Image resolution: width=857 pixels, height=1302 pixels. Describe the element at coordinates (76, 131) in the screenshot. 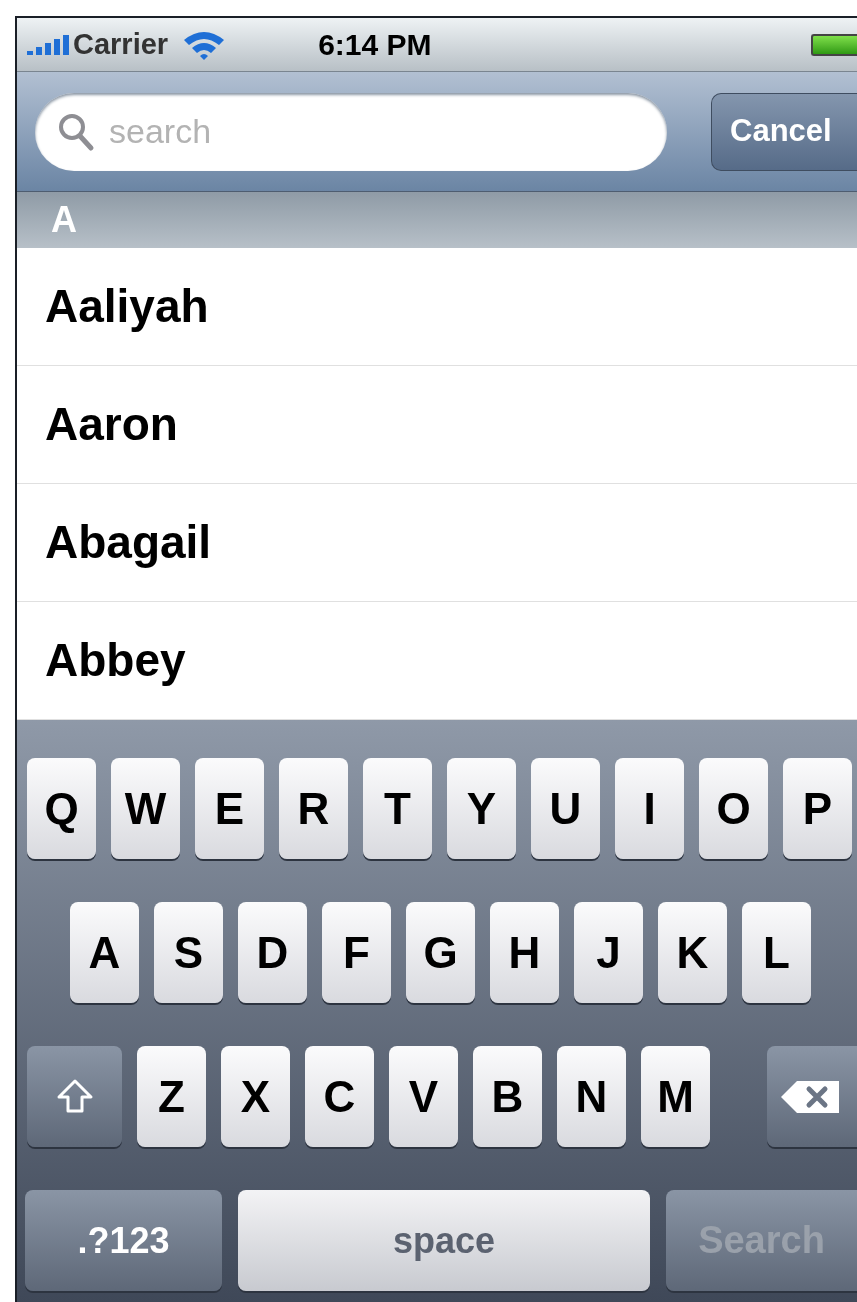

I see `search-icon` at that location.